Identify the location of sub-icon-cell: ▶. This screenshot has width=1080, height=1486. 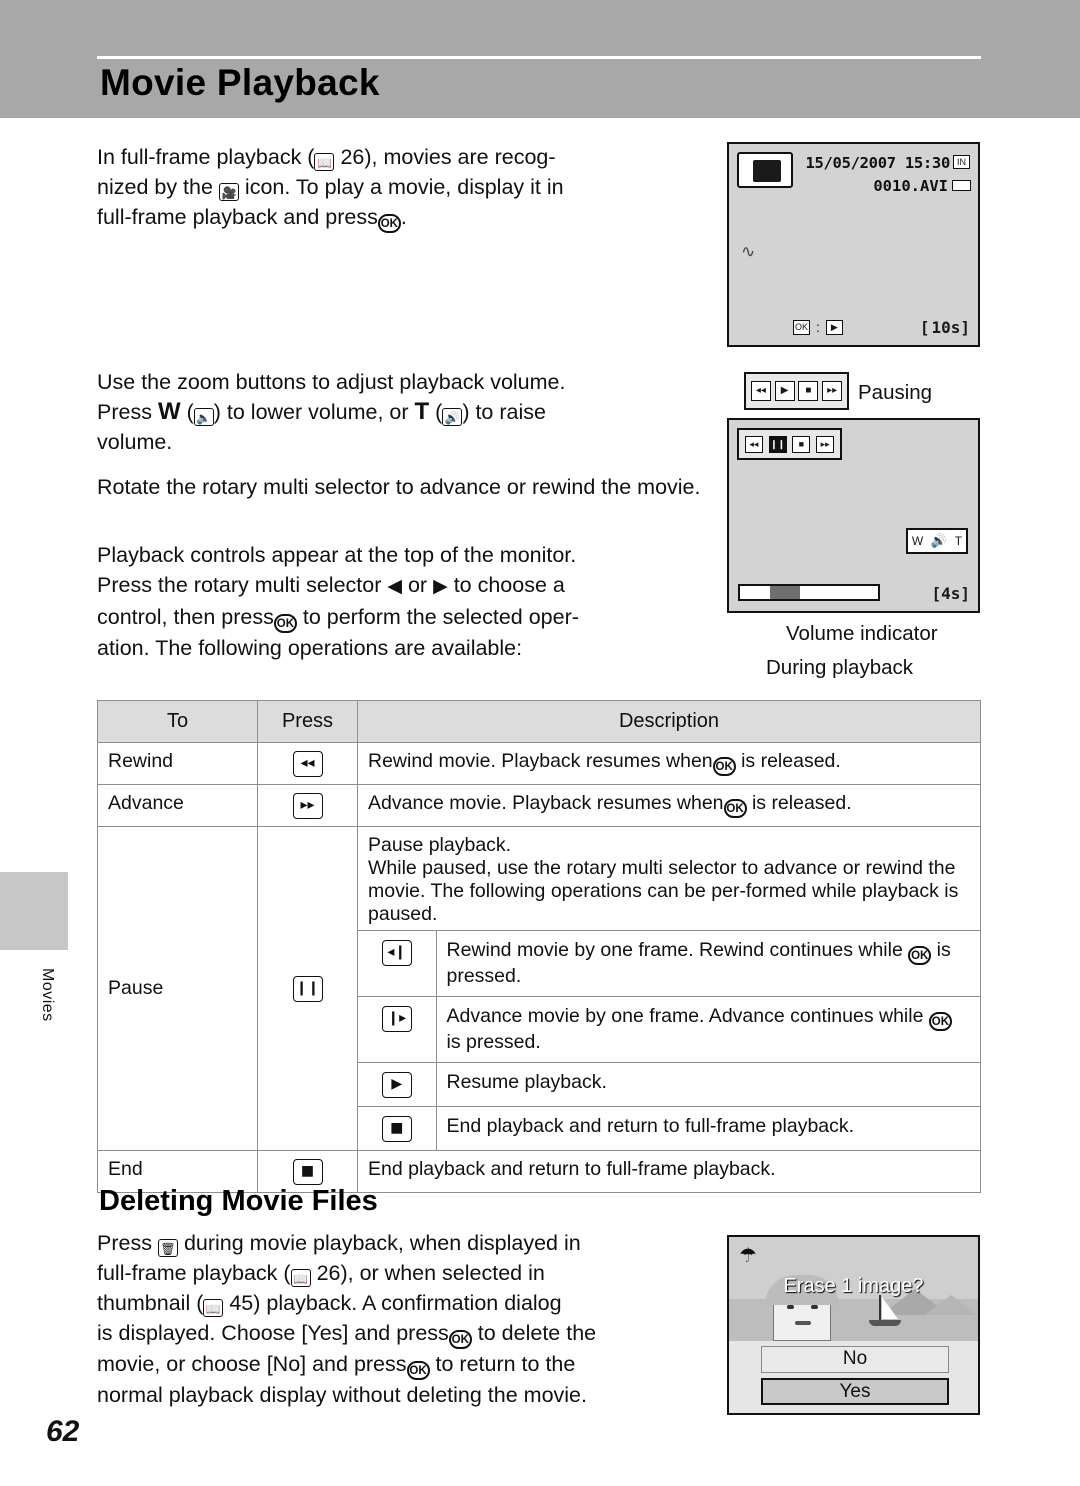
(397, 1084).